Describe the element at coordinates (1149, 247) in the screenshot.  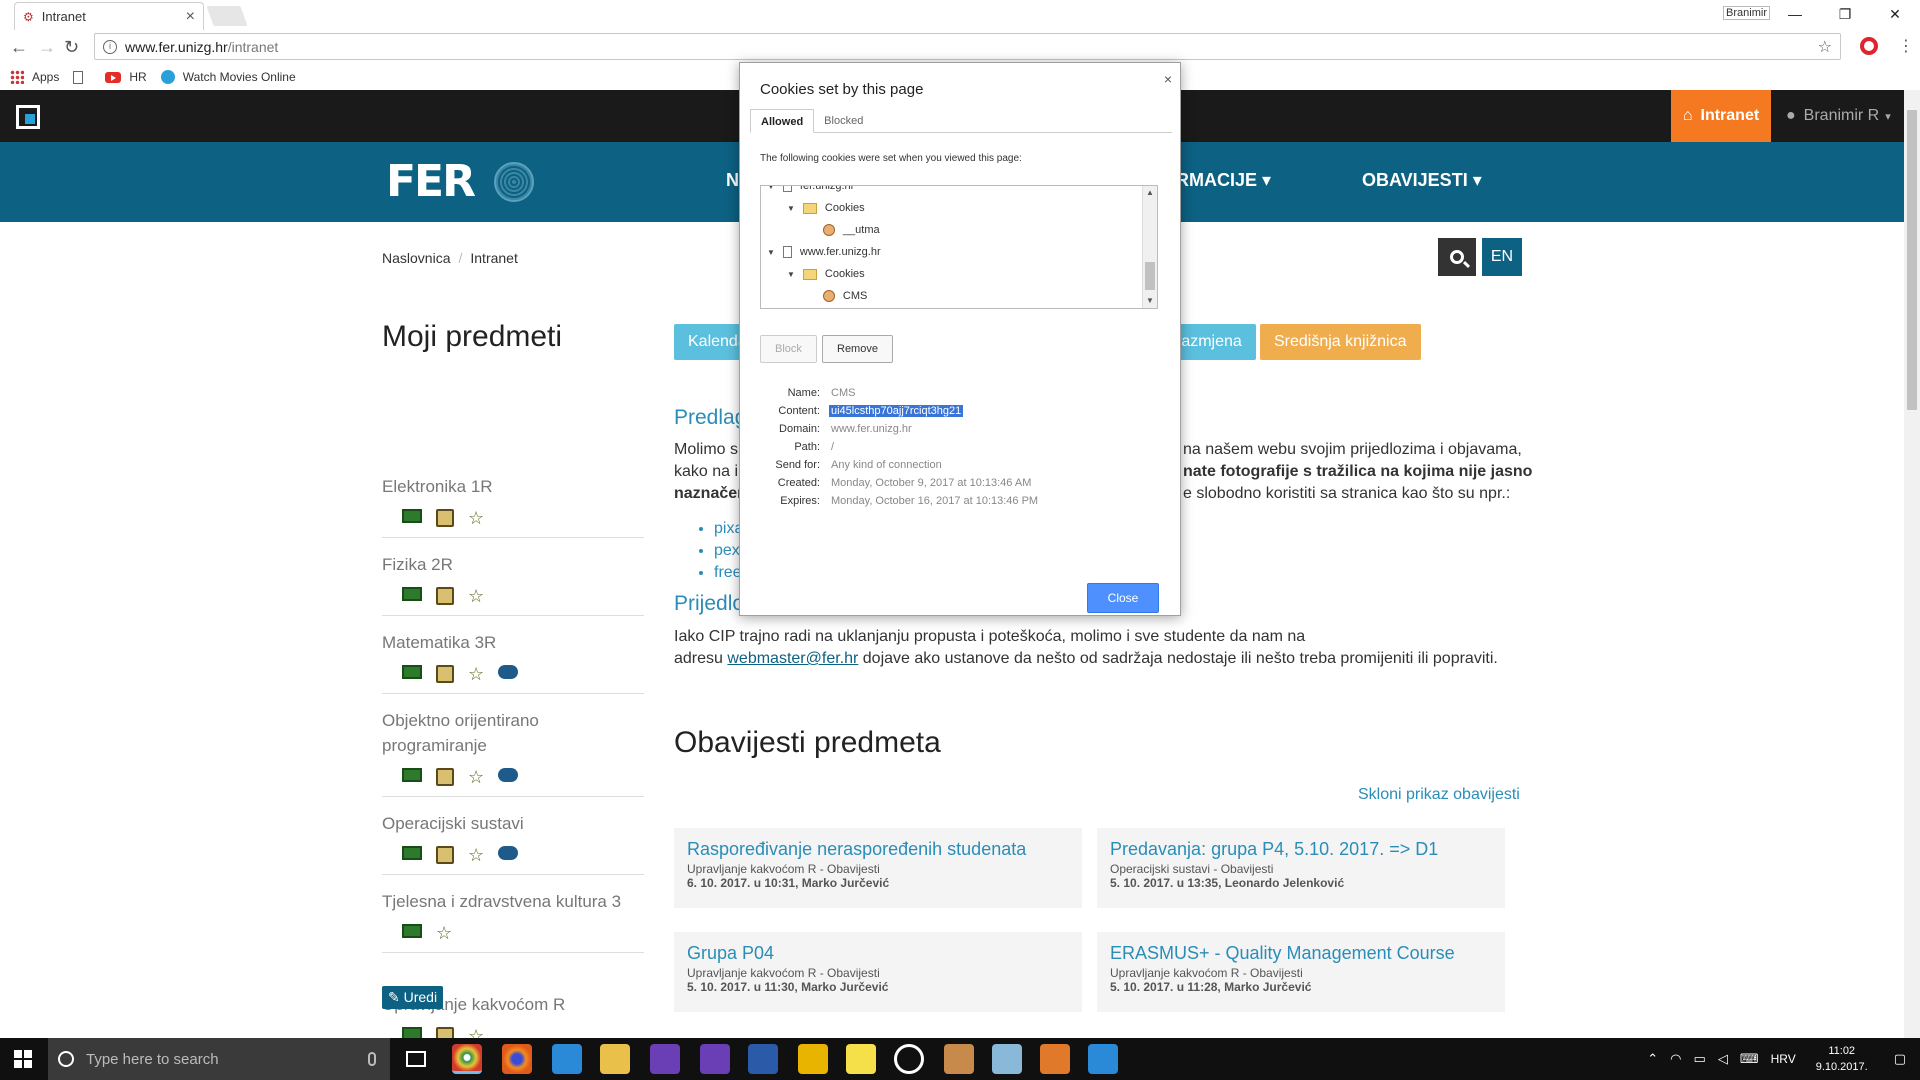
I see `tree-scrollbar: ▲ ▼` at that location.